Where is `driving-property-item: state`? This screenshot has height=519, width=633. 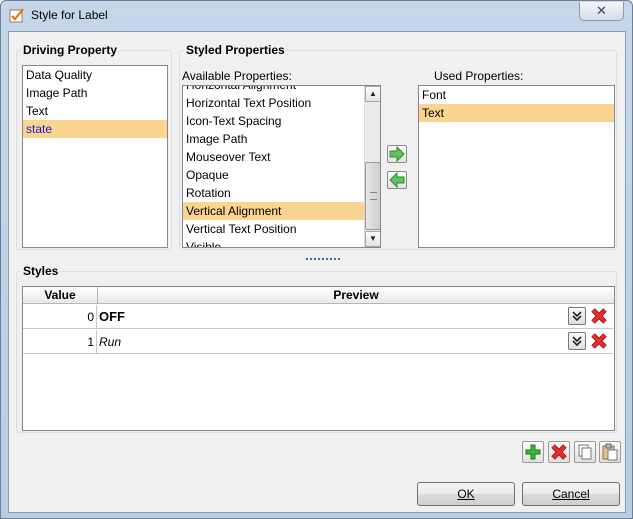 driving-property-item: state is located at coordinates (95, 129).